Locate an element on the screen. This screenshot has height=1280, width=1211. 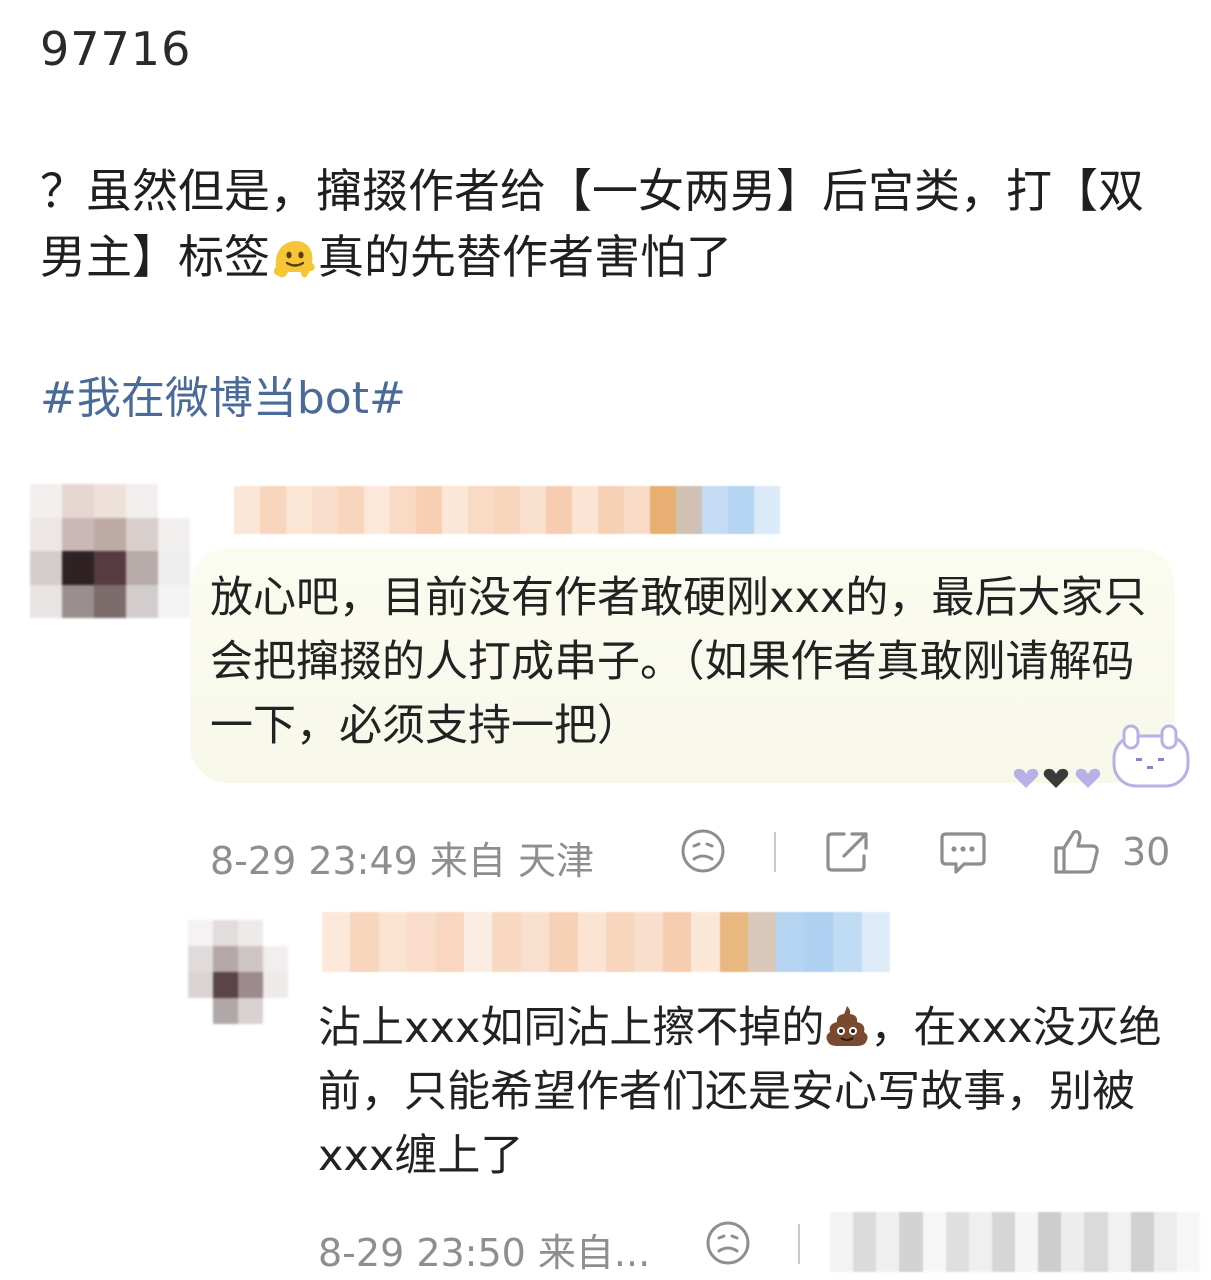
hearts-sticker-icon is located at coordinates (1058, 781).